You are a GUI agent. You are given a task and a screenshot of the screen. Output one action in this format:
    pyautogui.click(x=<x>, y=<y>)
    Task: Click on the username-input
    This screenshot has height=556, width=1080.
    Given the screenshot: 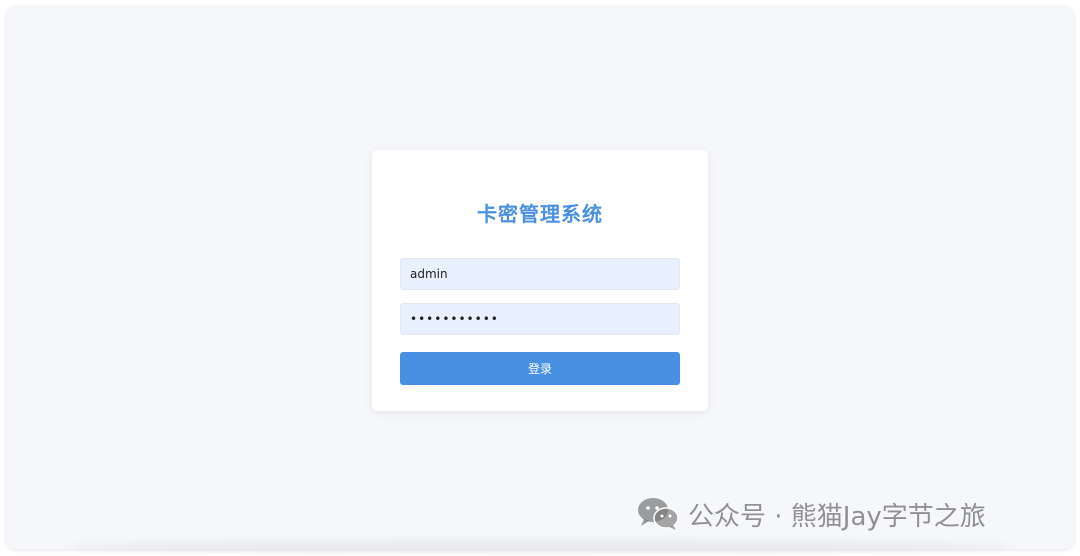 What is the action you would take?
    pyautogui.click(x=540, y=274)
    